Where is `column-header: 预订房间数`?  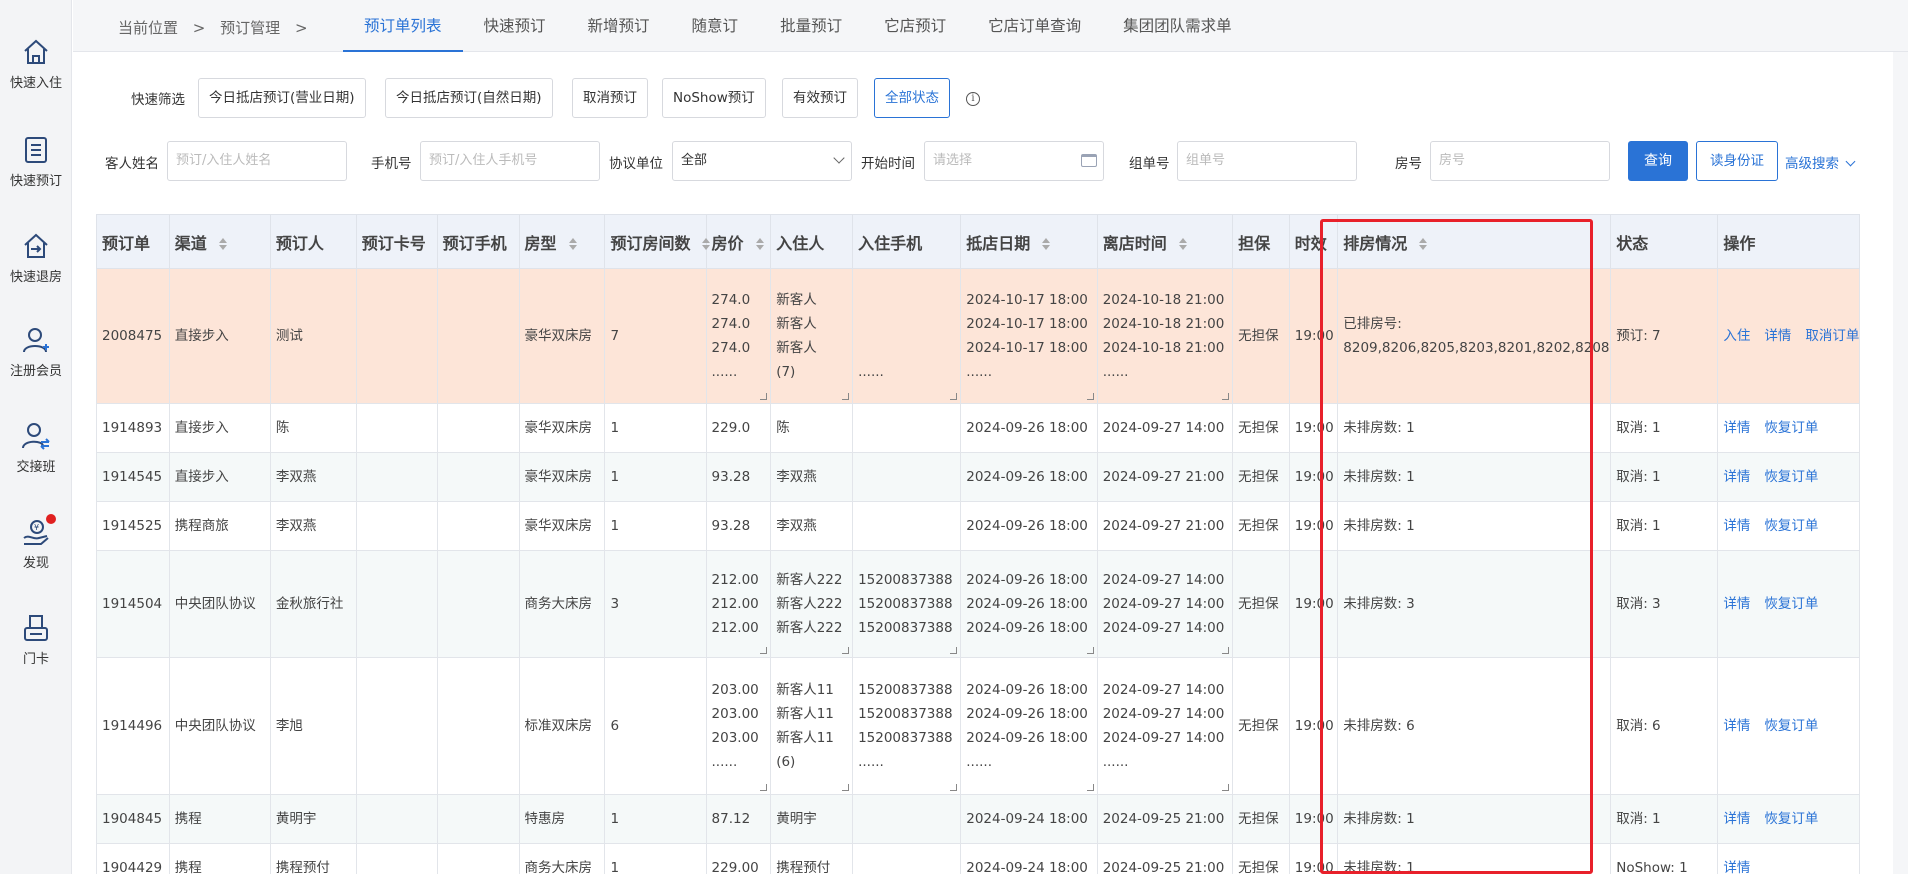 column-header: 预订房间数 is located at coordinates (657, 241).